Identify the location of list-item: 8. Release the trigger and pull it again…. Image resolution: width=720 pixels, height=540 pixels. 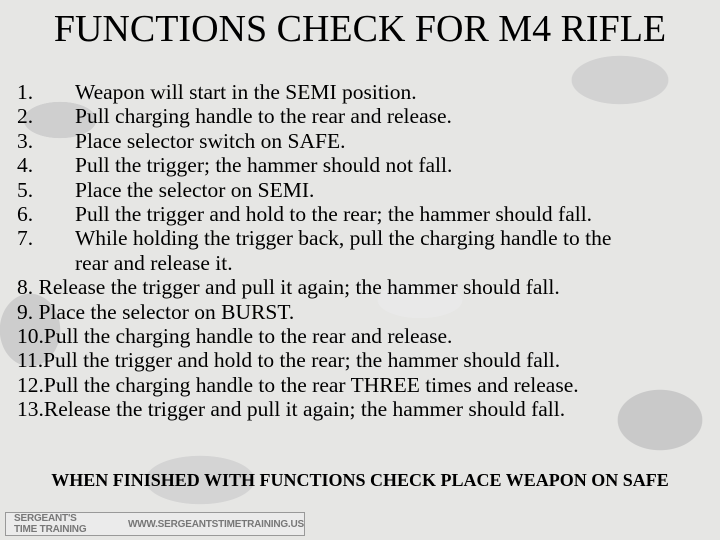
(314, 287).